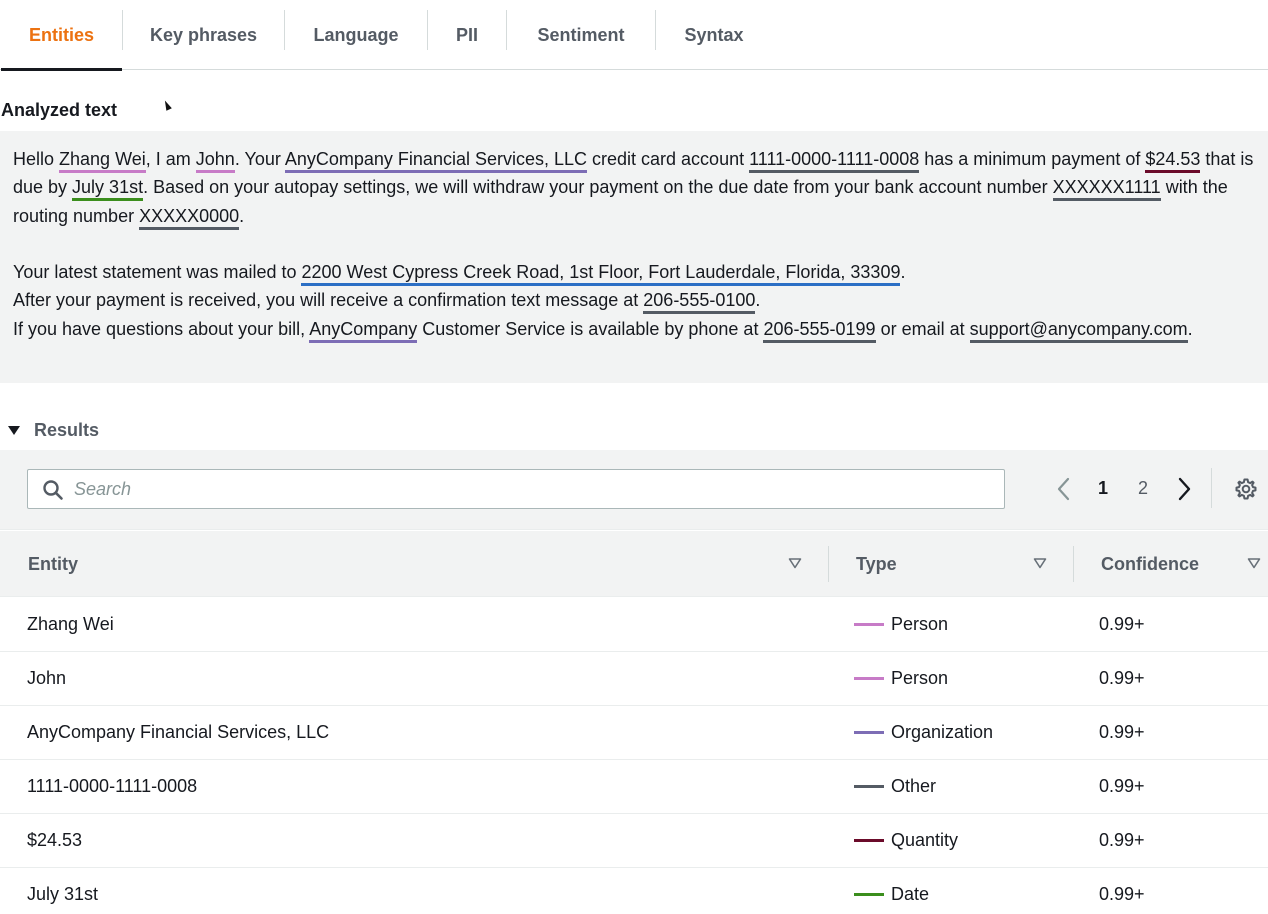 The width and height of the screenshot is (1268, 914). I want to click on tab-entities: Entities, so click(61, 35).